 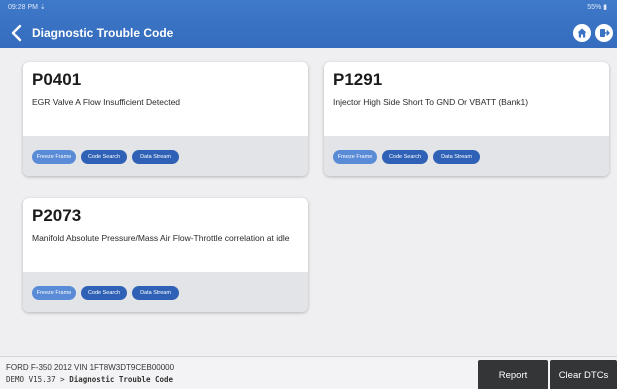 What do you see at coordinates (57, 215) in the screenshot?
I see `dtc-code: P2073` at bounding box center [57, 215].